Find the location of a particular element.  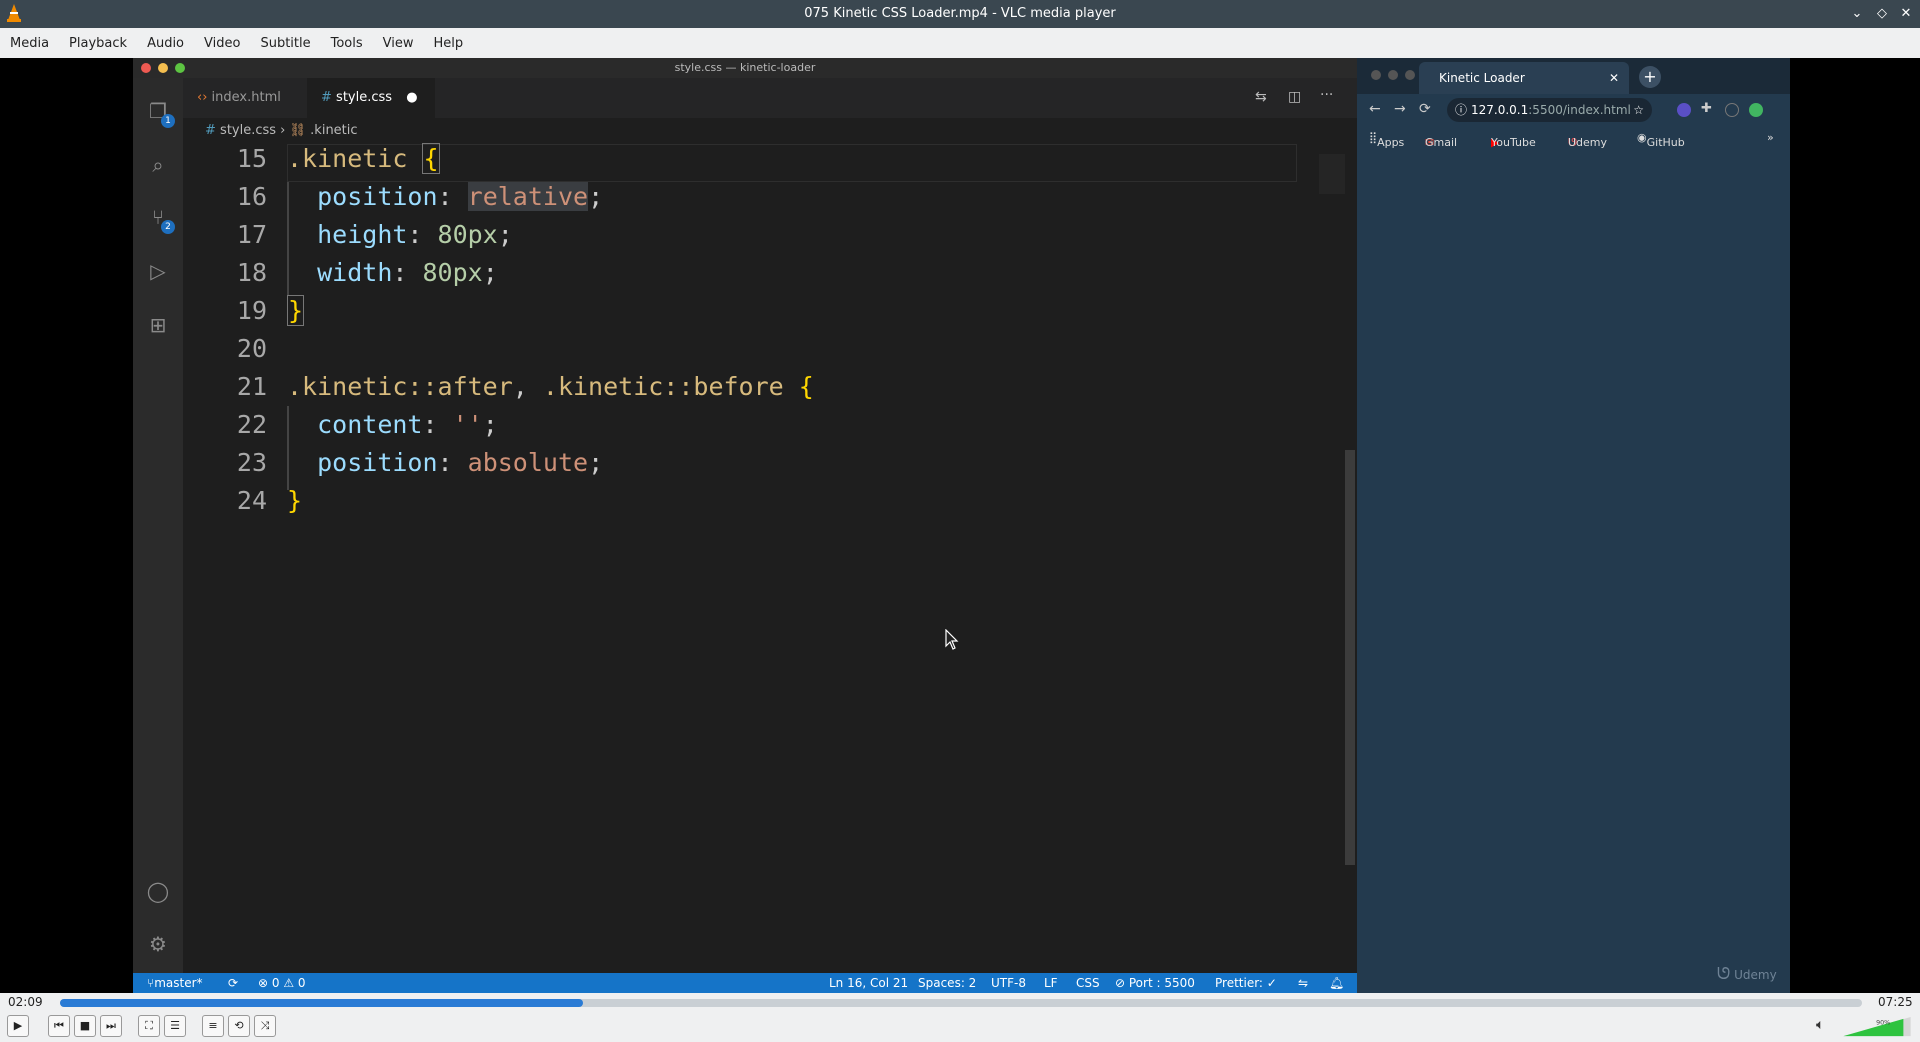

more-actions-icon: ··· is located at coordinates (1327, 95).